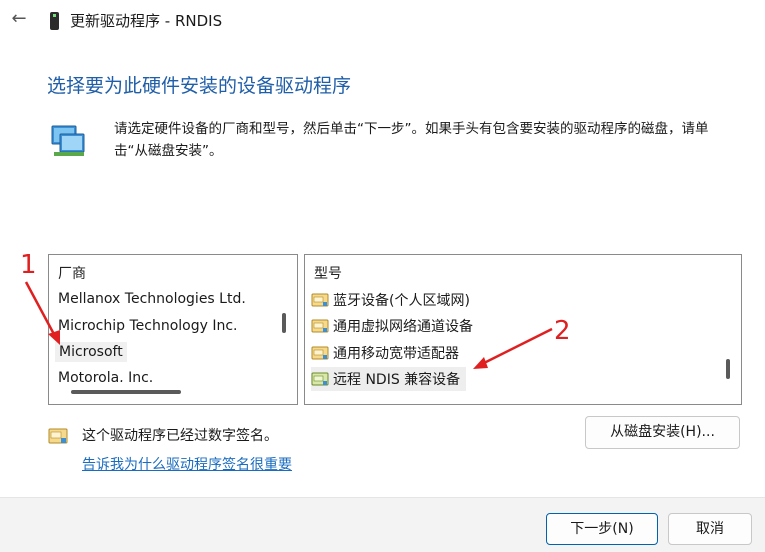 This screenshot has height=552, width=765. Describe the element at coordinates (187, 464) in the screenshot. I see `signature-info-link: 告诉我为什么驱动程序签名很重要` at that location.